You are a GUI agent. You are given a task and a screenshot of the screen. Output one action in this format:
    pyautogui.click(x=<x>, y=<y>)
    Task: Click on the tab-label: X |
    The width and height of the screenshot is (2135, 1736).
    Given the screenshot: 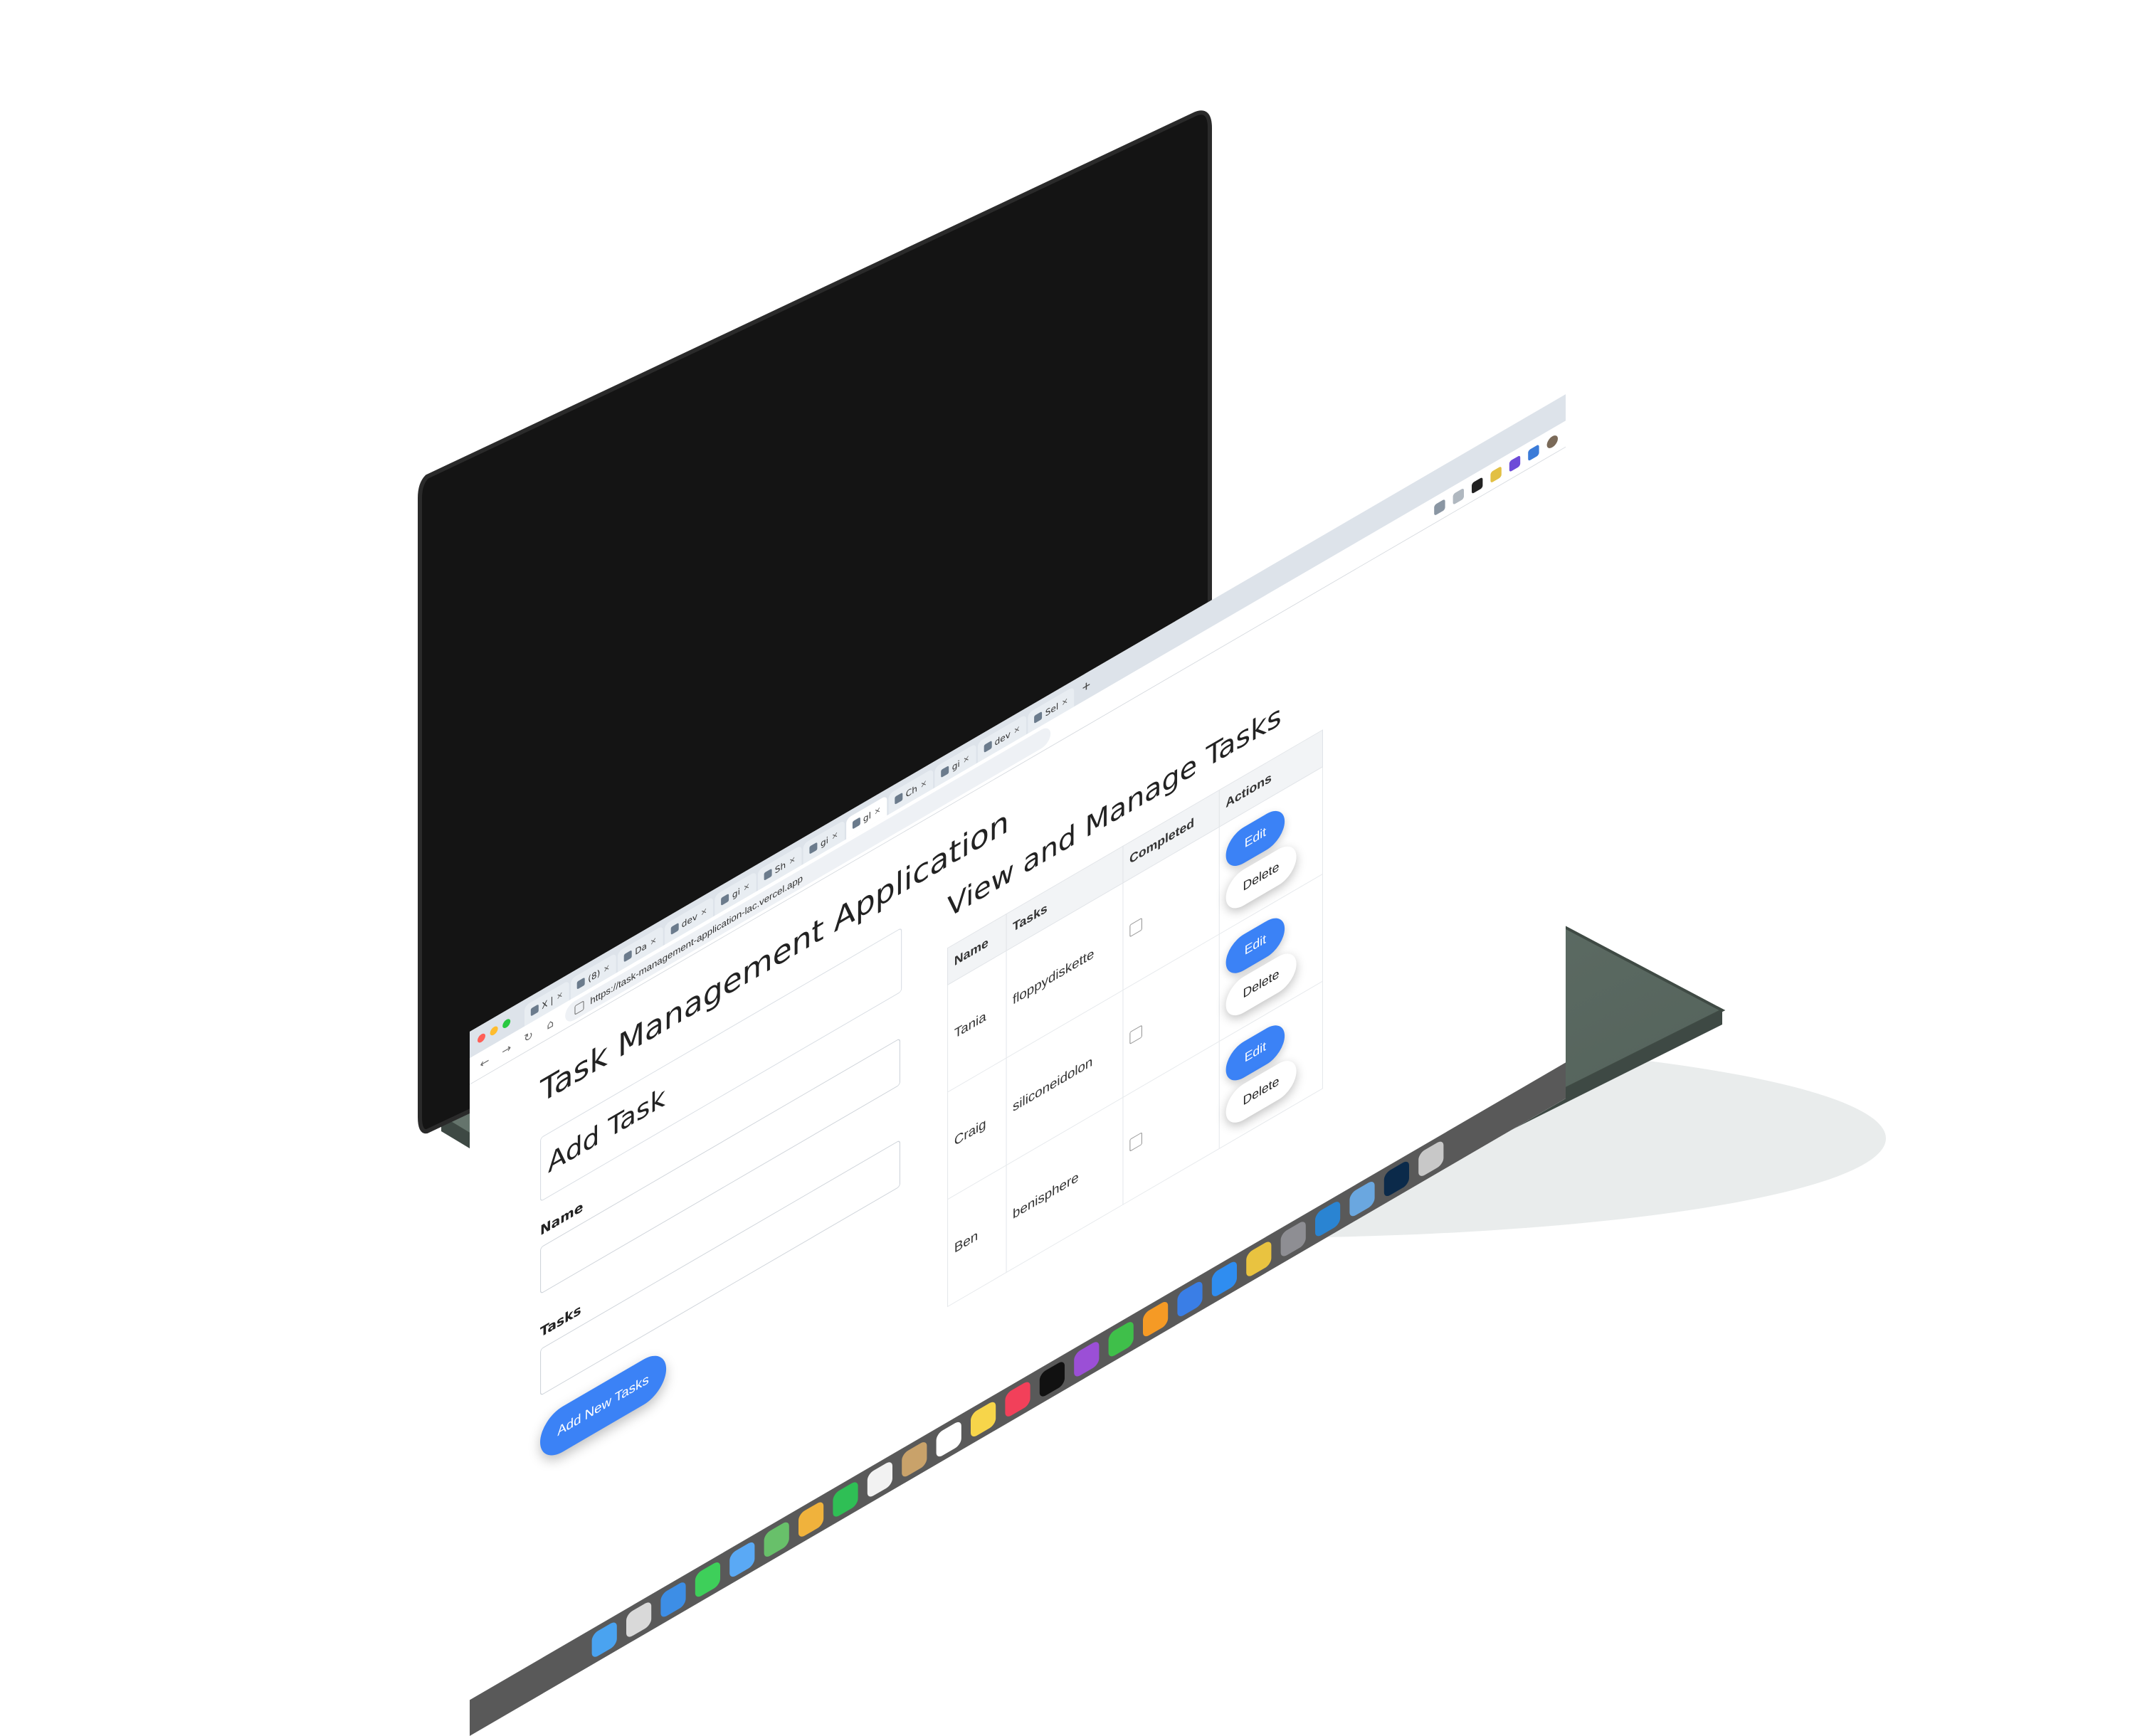 What is the action you would take?
    pyautogui.click(x=548, y=1003)
    